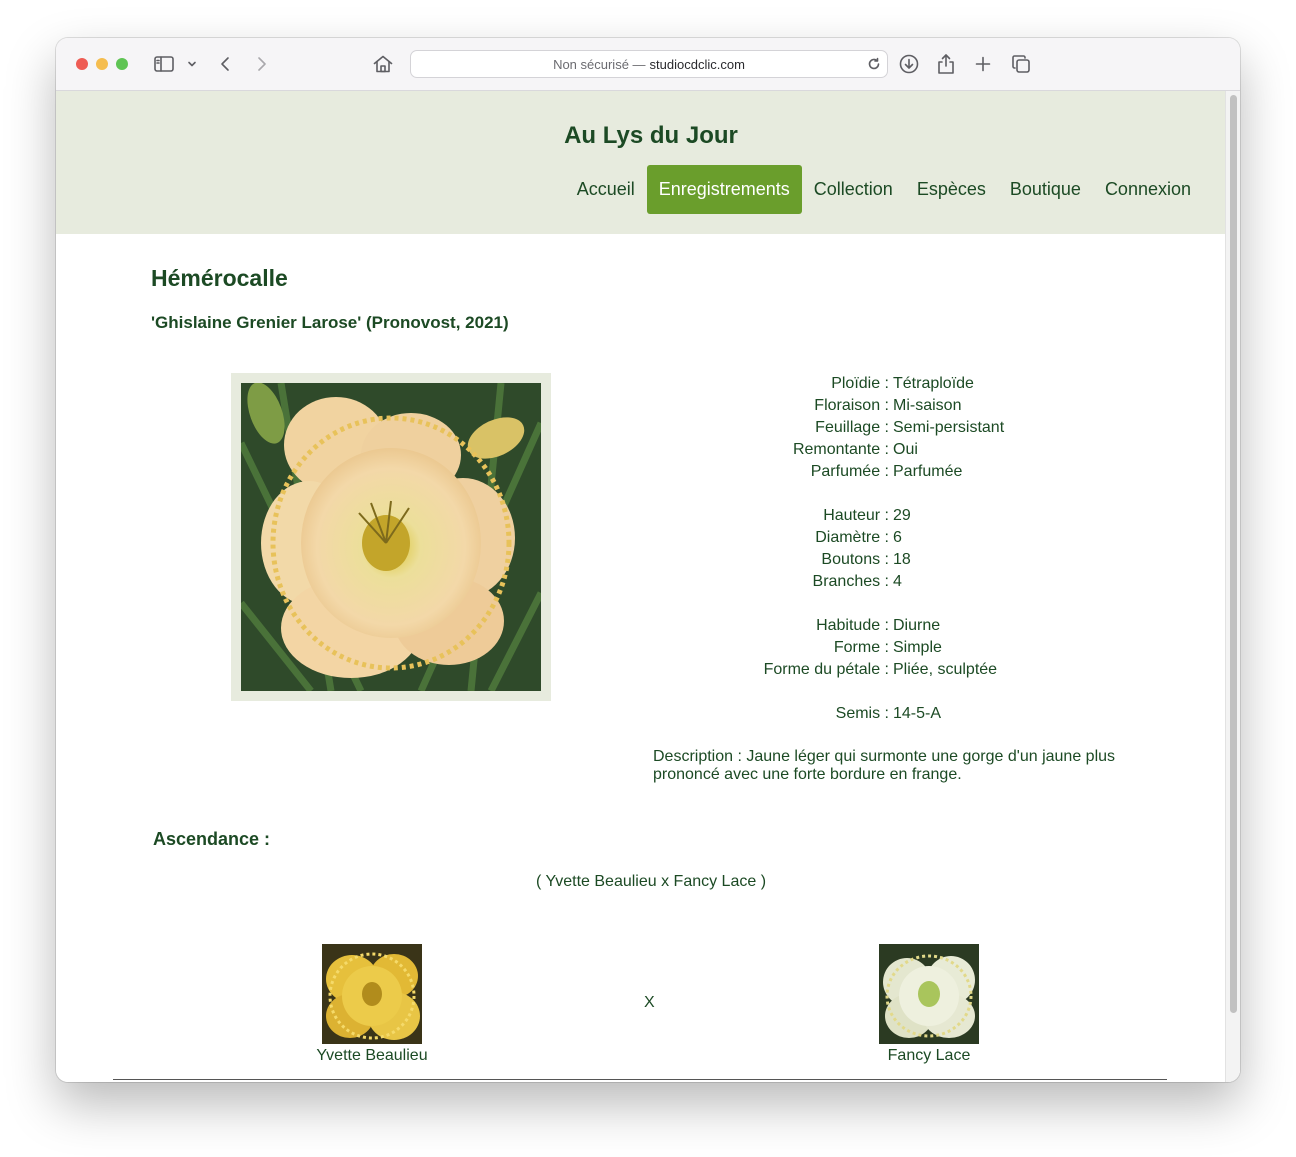  What do you see at coordinates (949, 427) in the screenshot?
I see `spec-value: Semi-persistant` at bounding box center [949, 427].